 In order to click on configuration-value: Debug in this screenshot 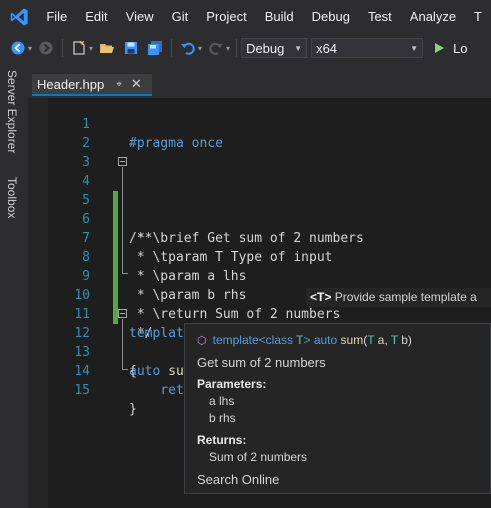, I will do `click(265, 48)`.